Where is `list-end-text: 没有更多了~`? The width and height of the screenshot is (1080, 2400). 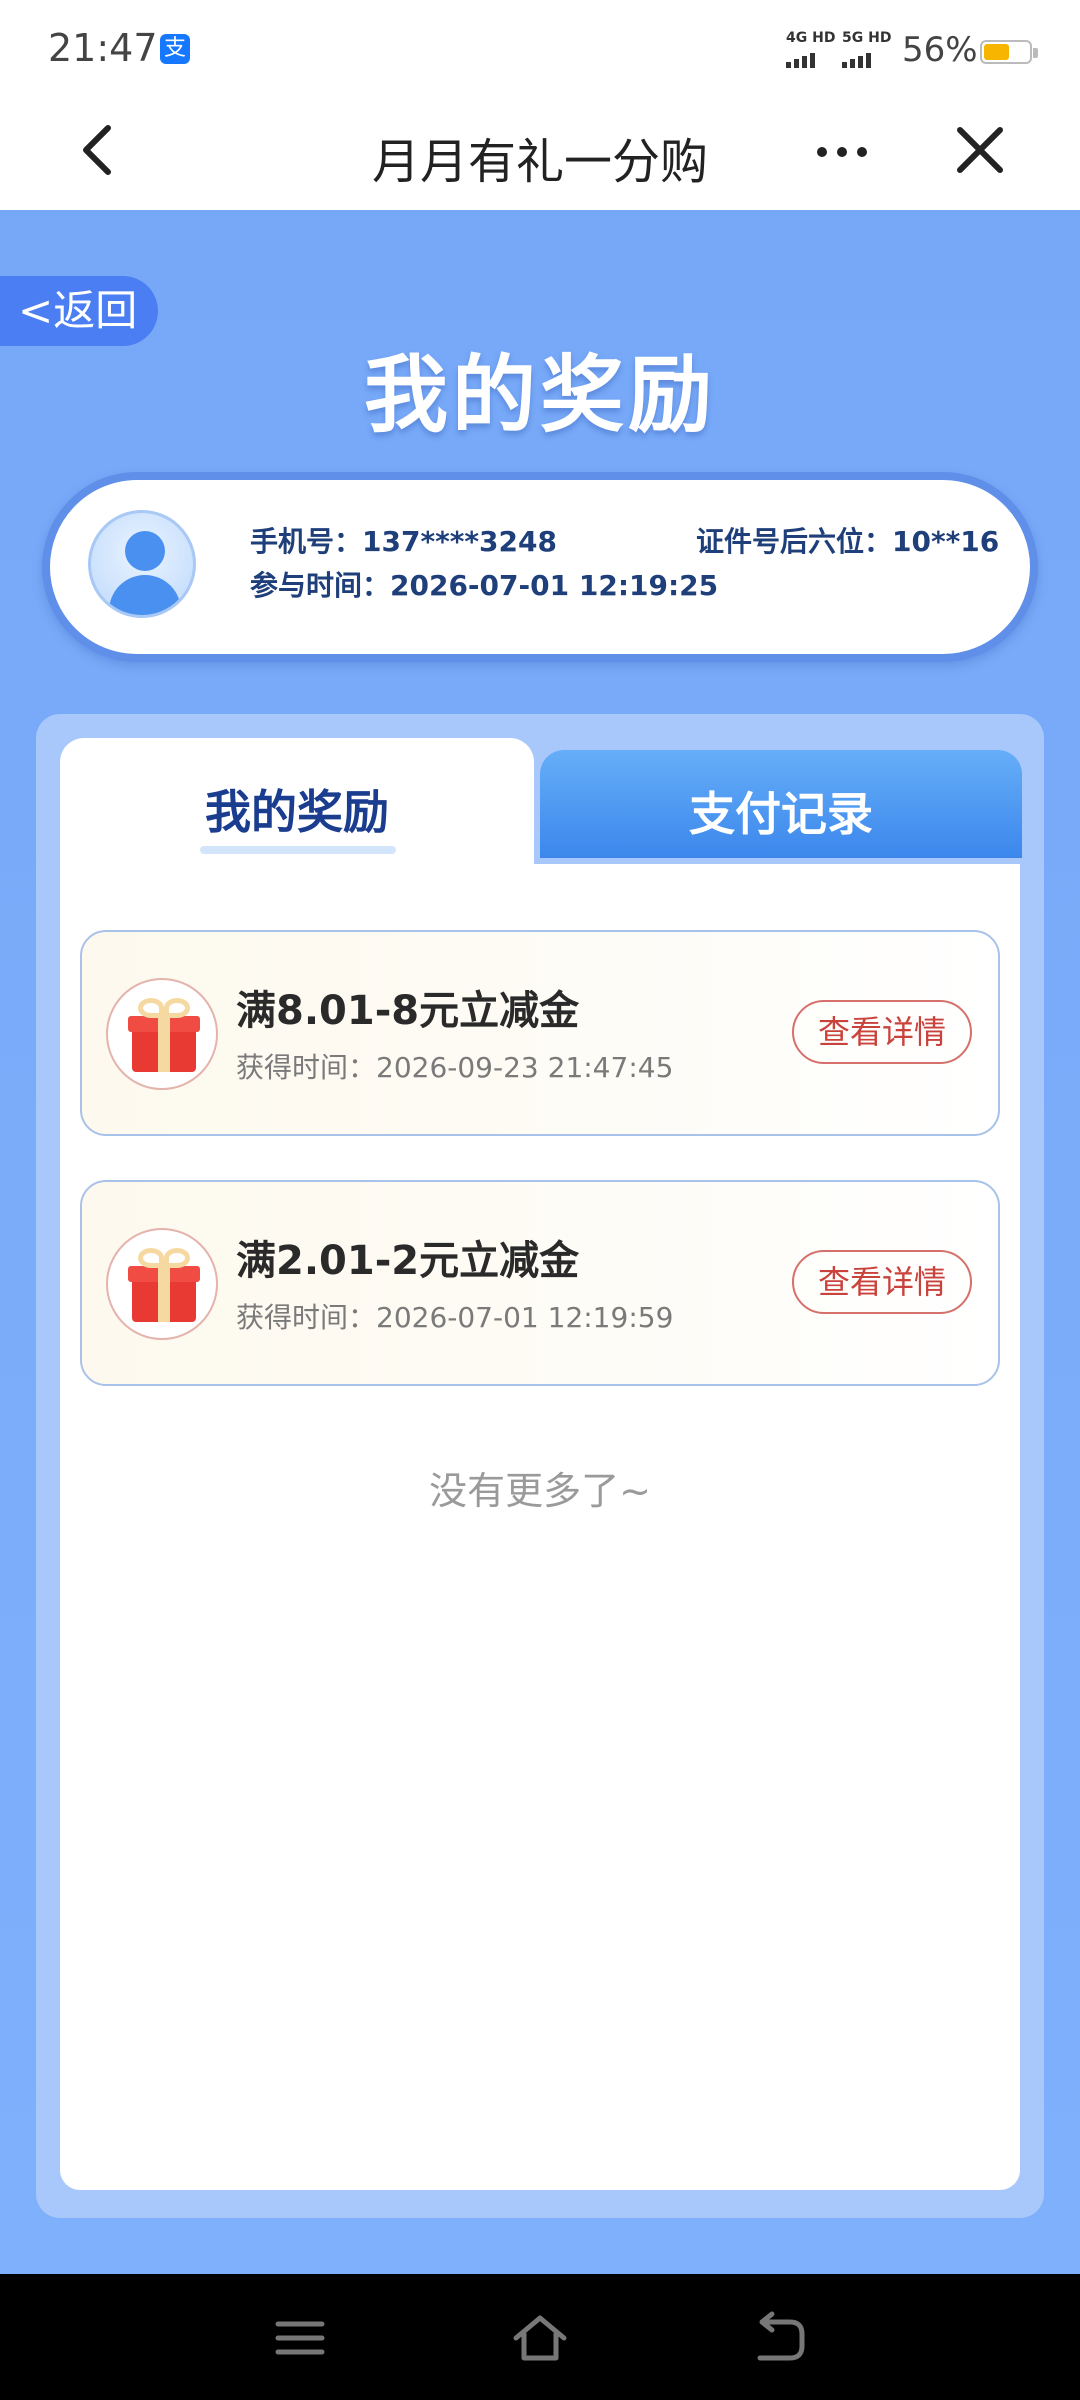
list-end-text: 没有更多了~ is located at coordinates (540, 1491).